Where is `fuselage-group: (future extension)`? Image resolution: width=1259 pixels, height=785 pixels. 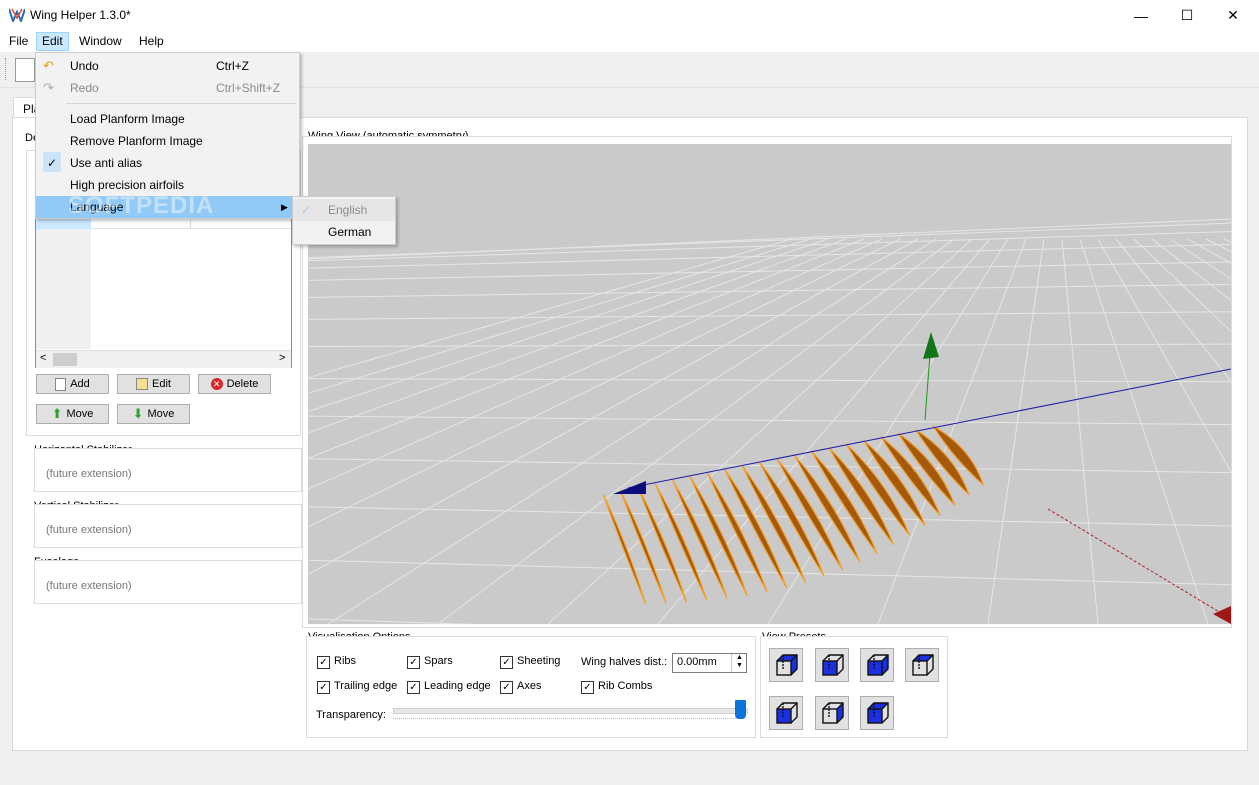 fuselage-group: (future extension) is located at coordinates (168, 582).